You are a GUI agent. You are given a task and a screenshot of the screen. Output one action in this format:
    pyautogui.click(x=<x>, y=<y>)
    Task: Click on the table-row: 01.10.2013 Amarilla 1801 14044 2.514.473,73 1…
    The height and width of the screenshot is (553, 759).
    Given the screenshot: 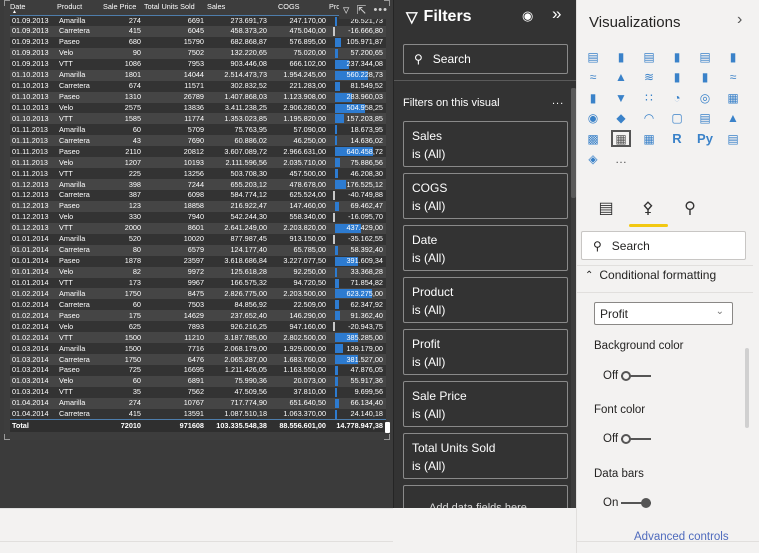 What is the action you would take?
    pyautogui.click(x=198, y=75)
    